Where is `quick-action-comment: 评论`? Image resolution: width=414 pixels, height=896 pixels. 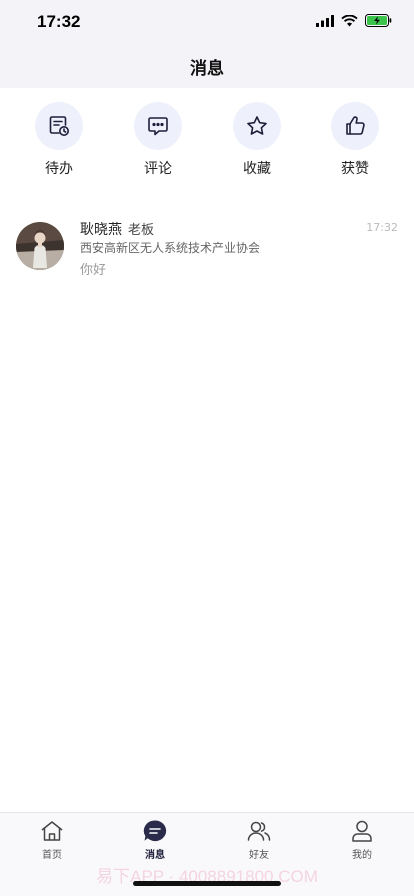
quick-action-comment: 评论 is located at coordinates (158, 142).